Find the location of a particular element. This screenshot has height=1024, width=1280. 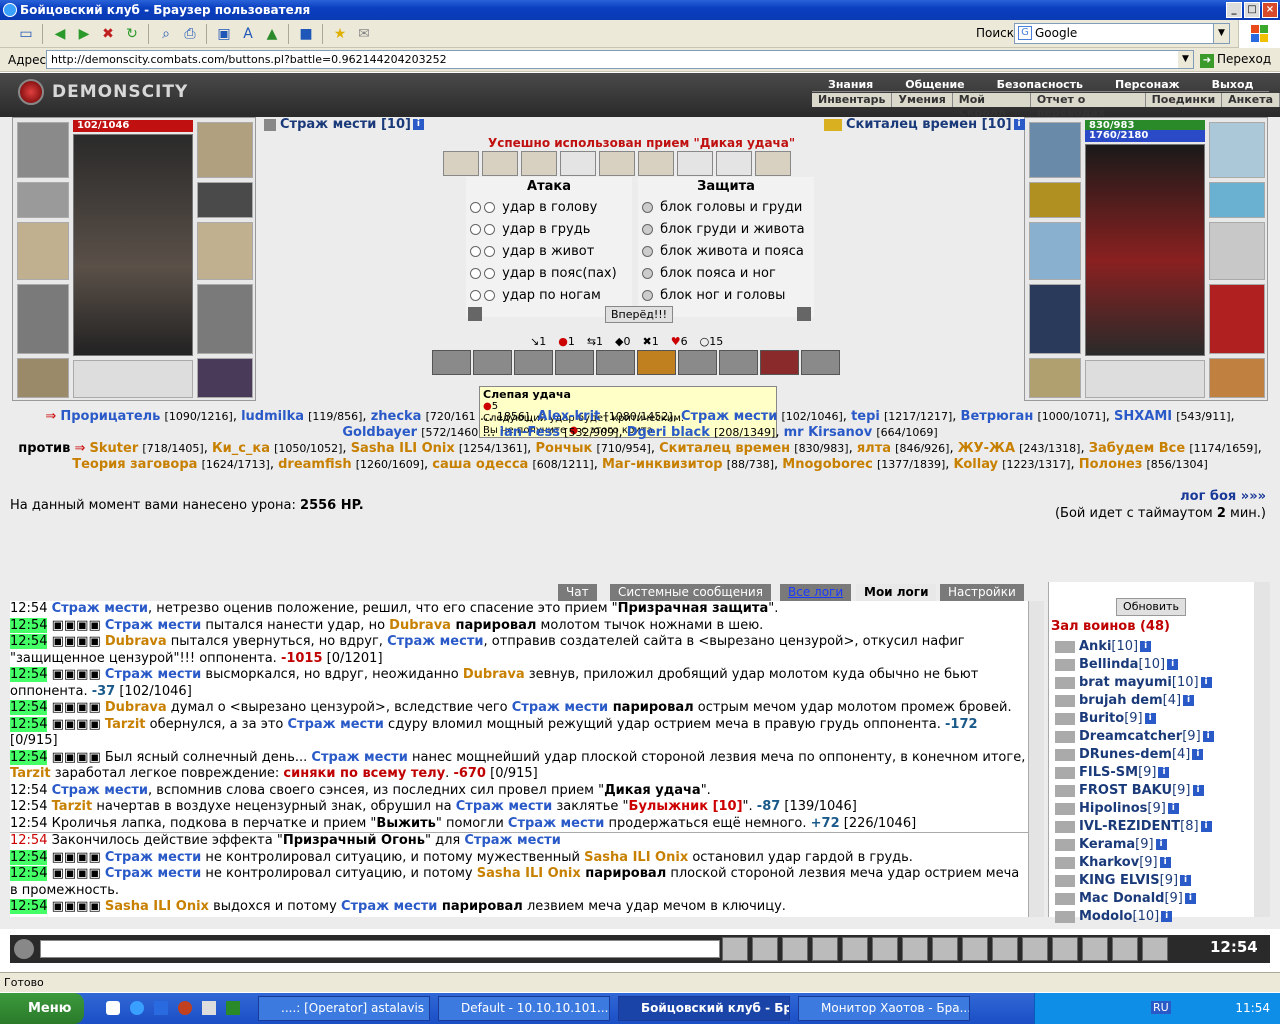

attack-chest: удар в грудь is located at coordinates (549, 230).